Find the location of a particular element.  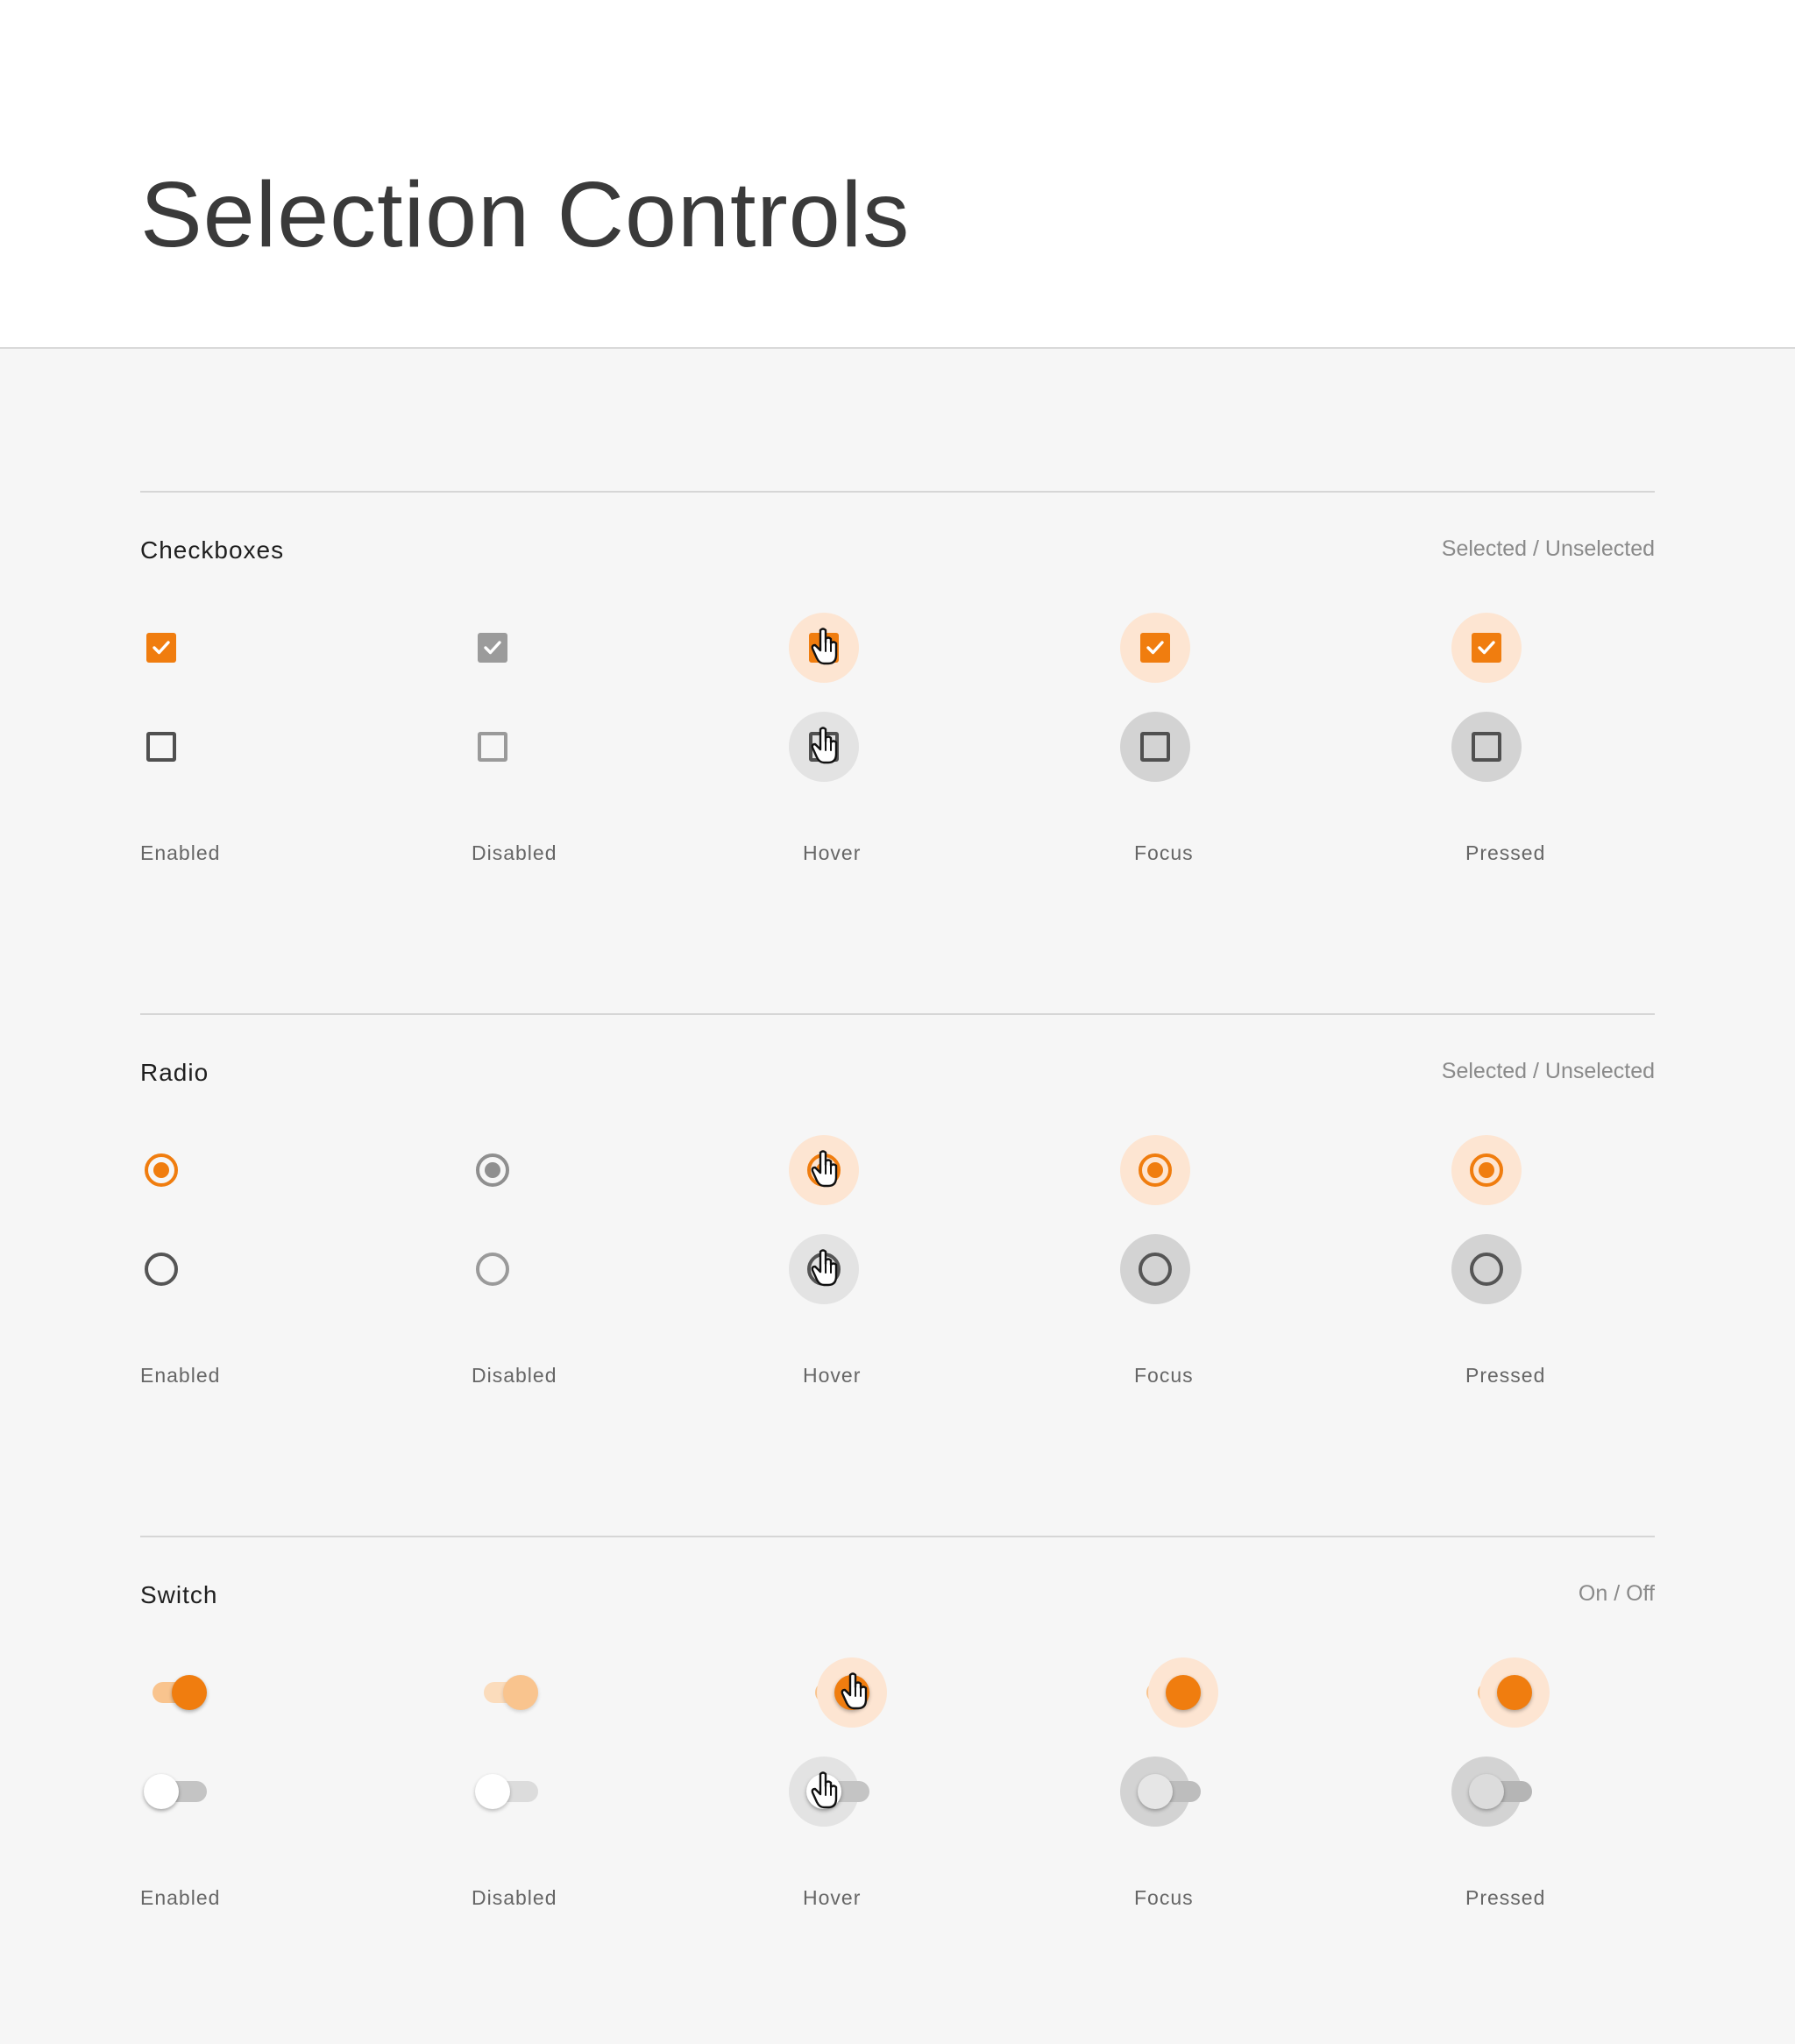

section-hint: On / Off is located at coordinates (1616, 1593).